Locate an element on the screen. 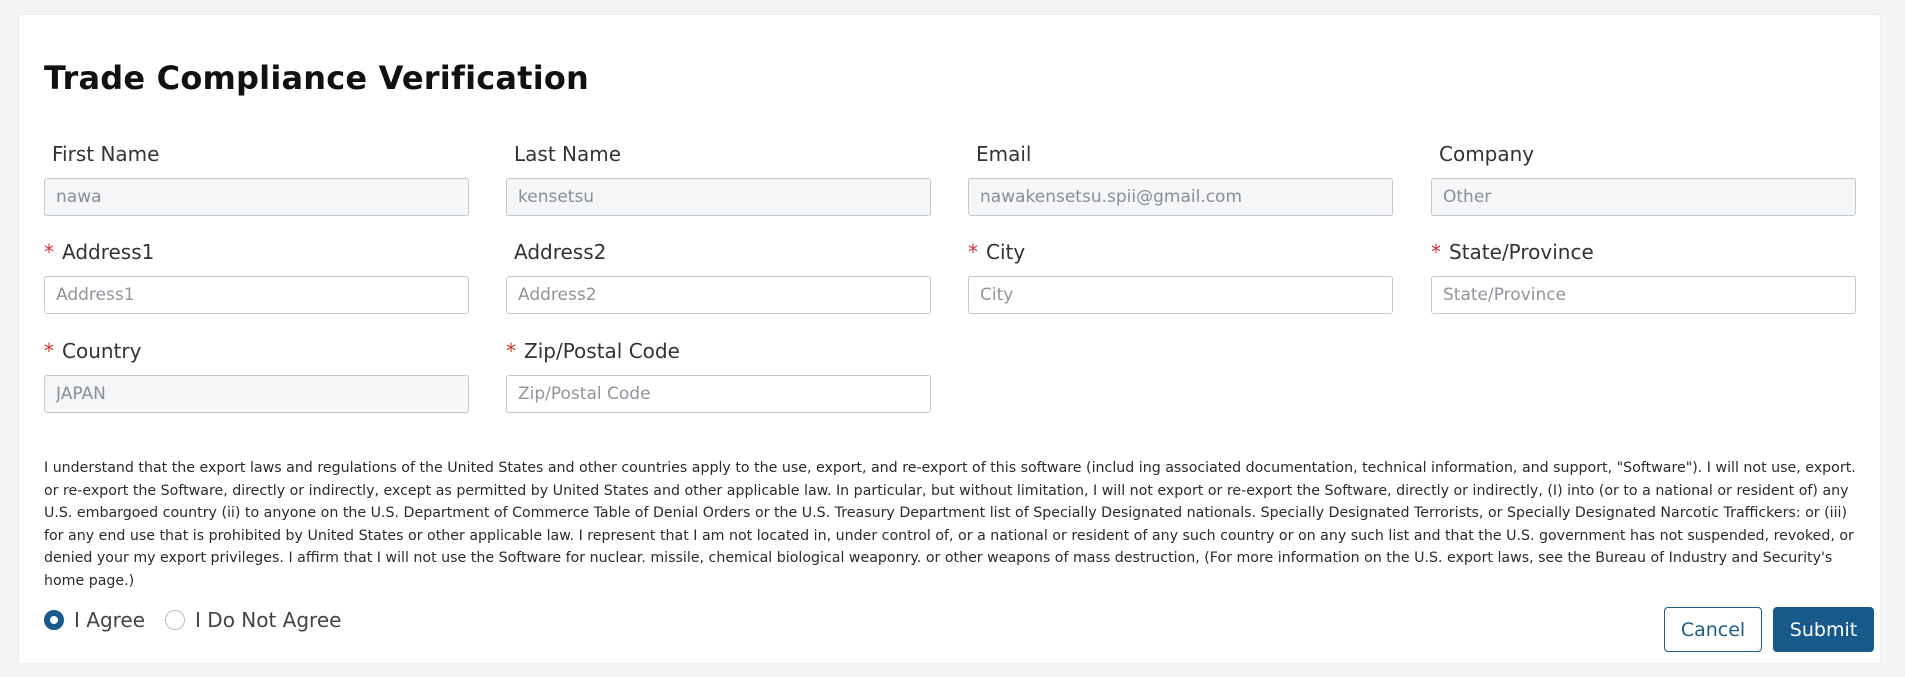 The width and height of the screenshot is (1905, 677). agree-radio: I Agree is located at coordinates (94, 620).